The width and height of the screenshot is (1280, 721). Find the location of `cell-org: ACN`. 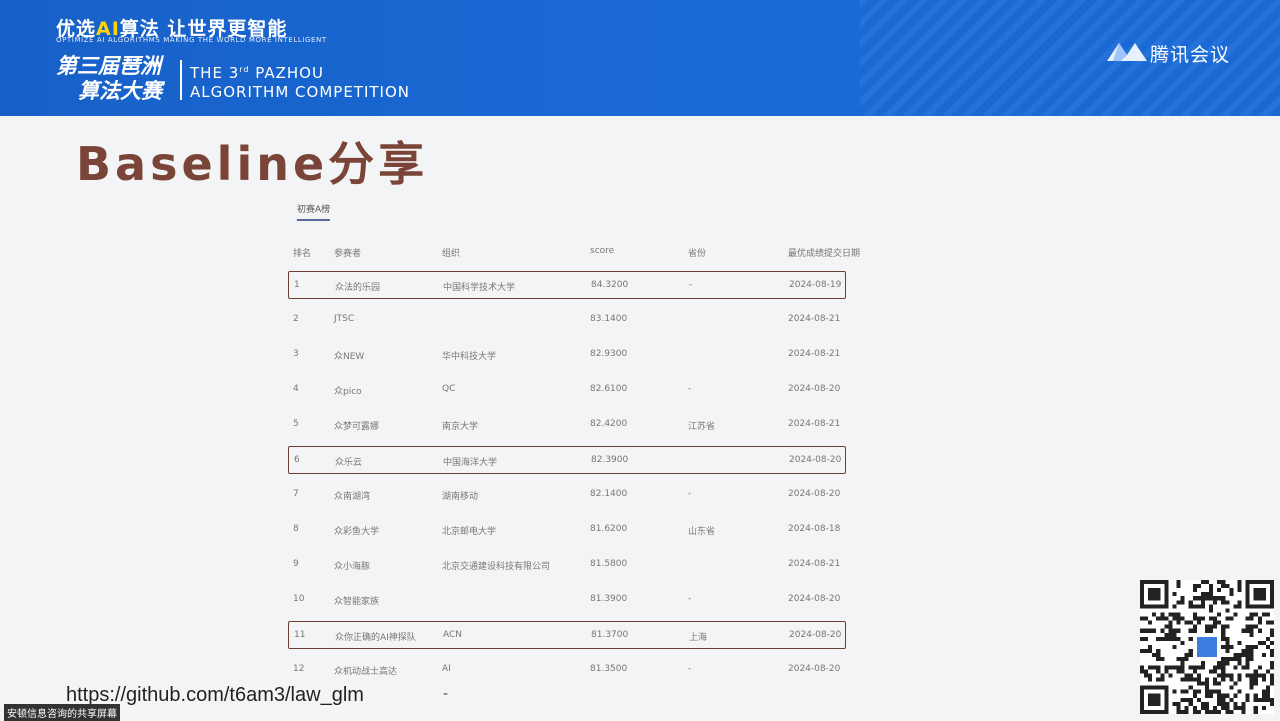

cell-org: ACN is located at coordinates (453, 635).